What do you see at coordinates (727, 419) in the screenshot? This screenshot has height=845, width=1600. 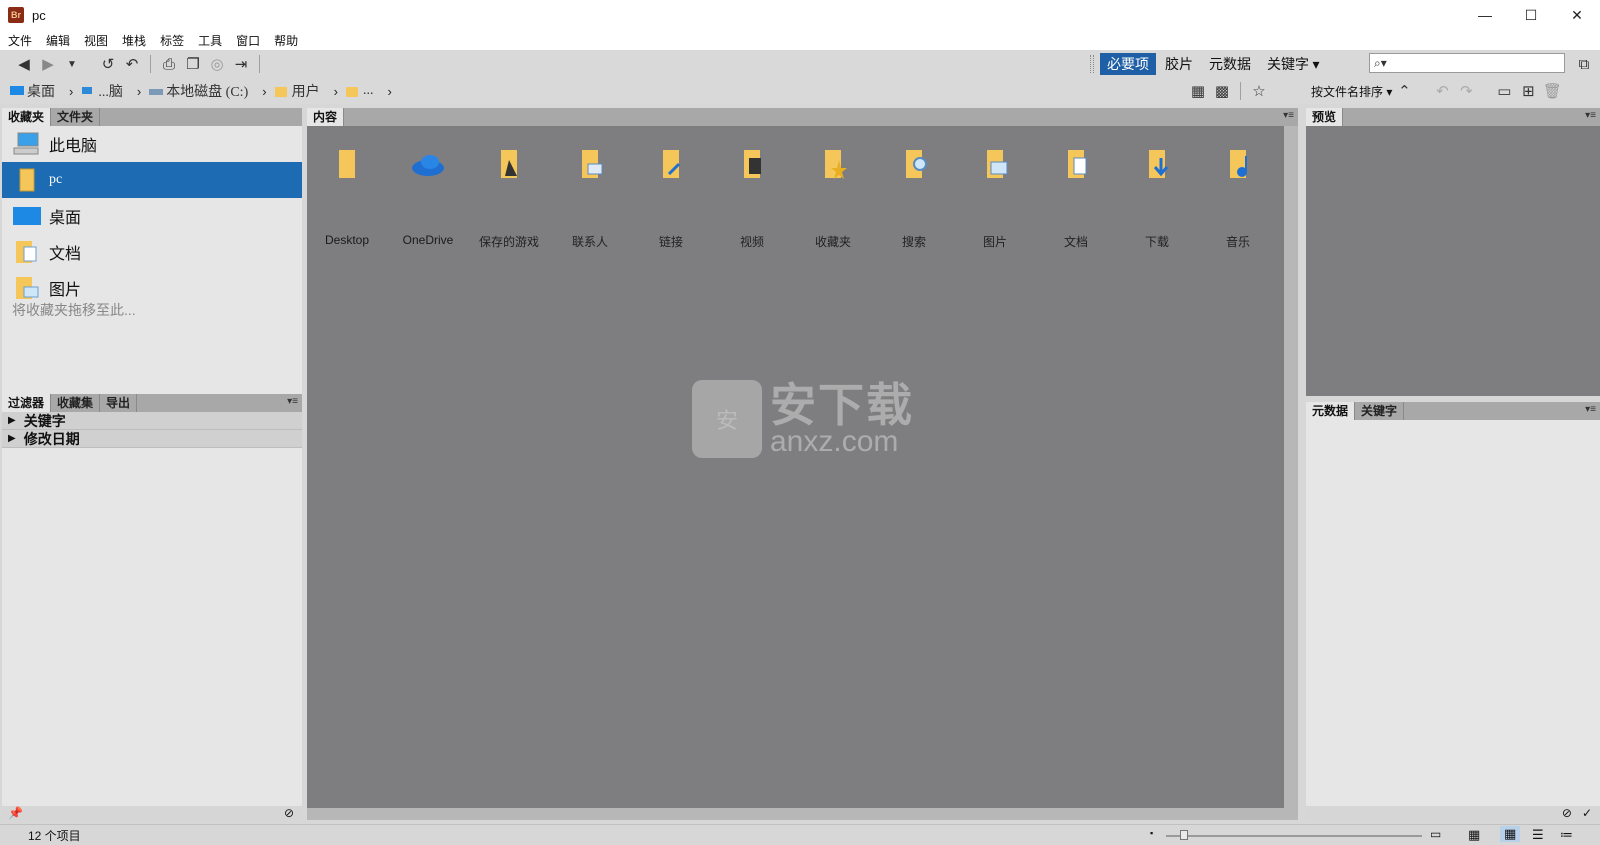 I see `watermark-bag-icon: 安` at bounding box center [727, 419].